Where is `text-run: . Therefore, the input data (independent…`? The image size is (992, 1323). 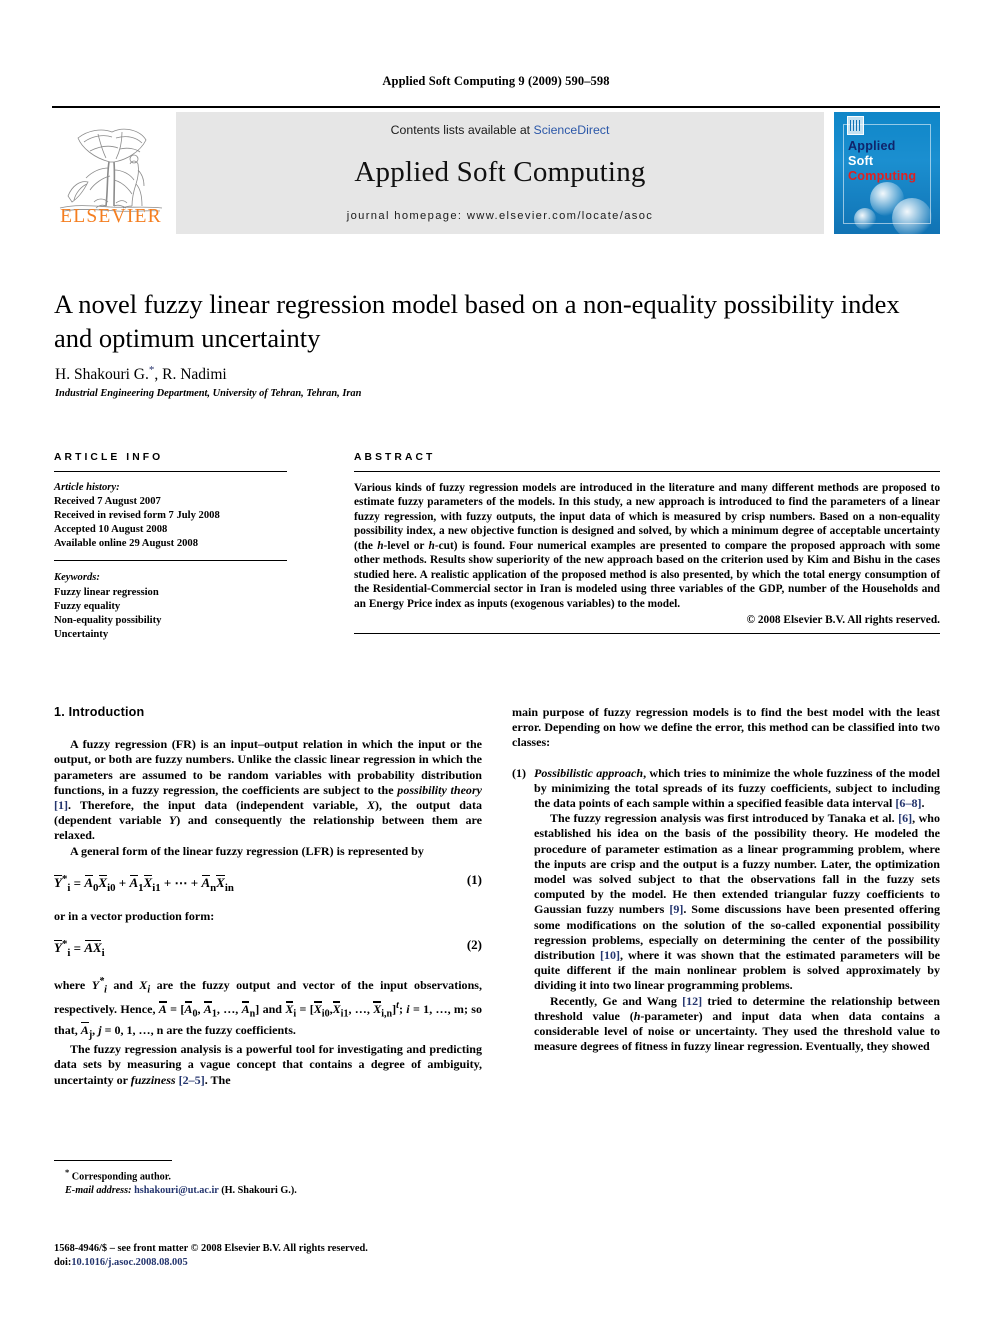 text-run: . Therefore, the input data (independent… is located at coordinates (217, 805).